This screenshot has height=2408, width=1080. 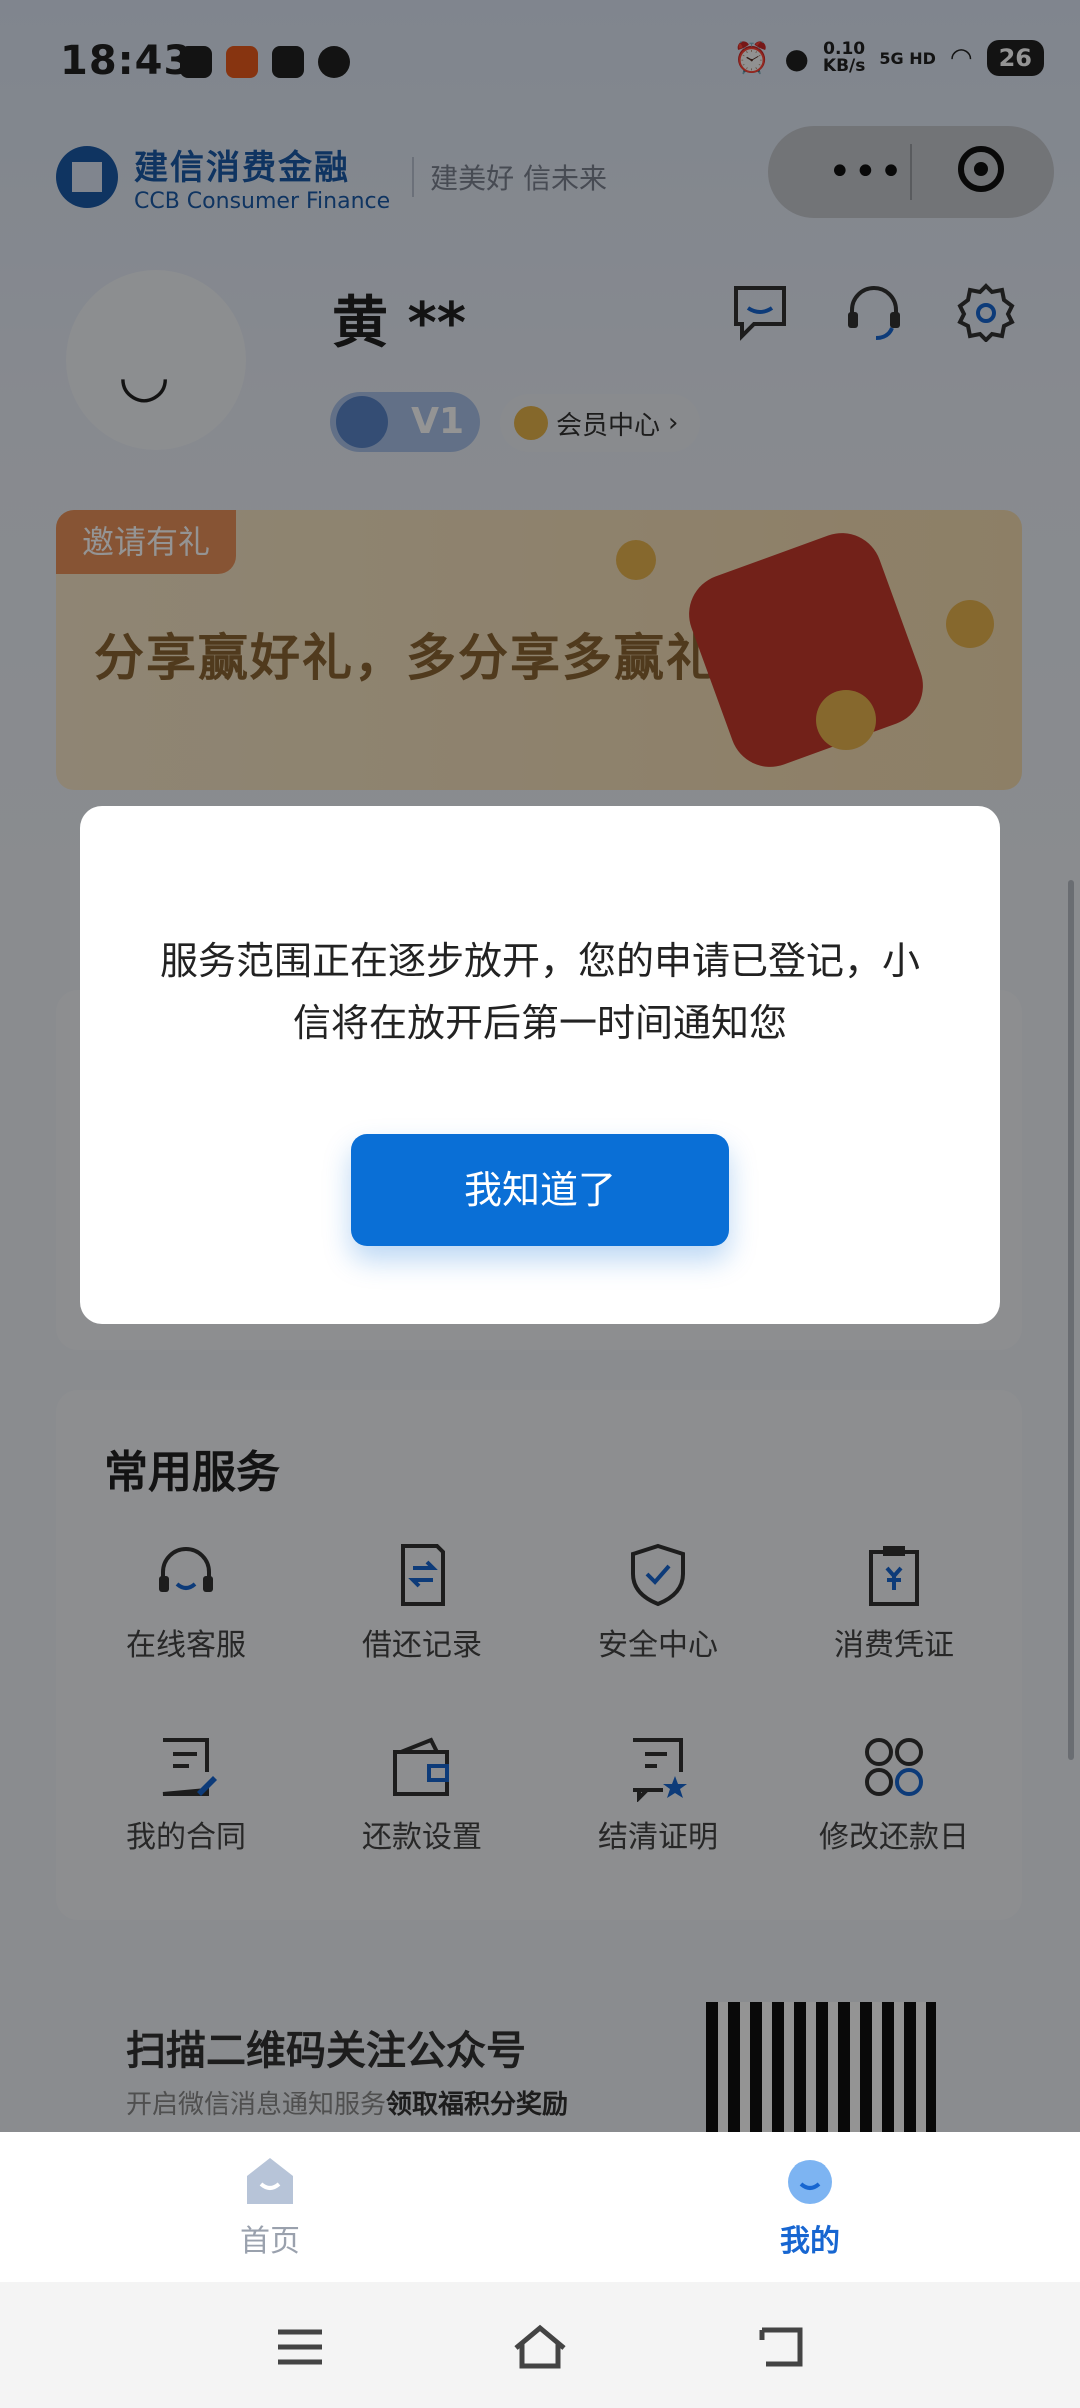 What do you see at coordinates (810, 2182) in the screenshot?
I see `mascot-icon` at bounding box center [810, 2182].